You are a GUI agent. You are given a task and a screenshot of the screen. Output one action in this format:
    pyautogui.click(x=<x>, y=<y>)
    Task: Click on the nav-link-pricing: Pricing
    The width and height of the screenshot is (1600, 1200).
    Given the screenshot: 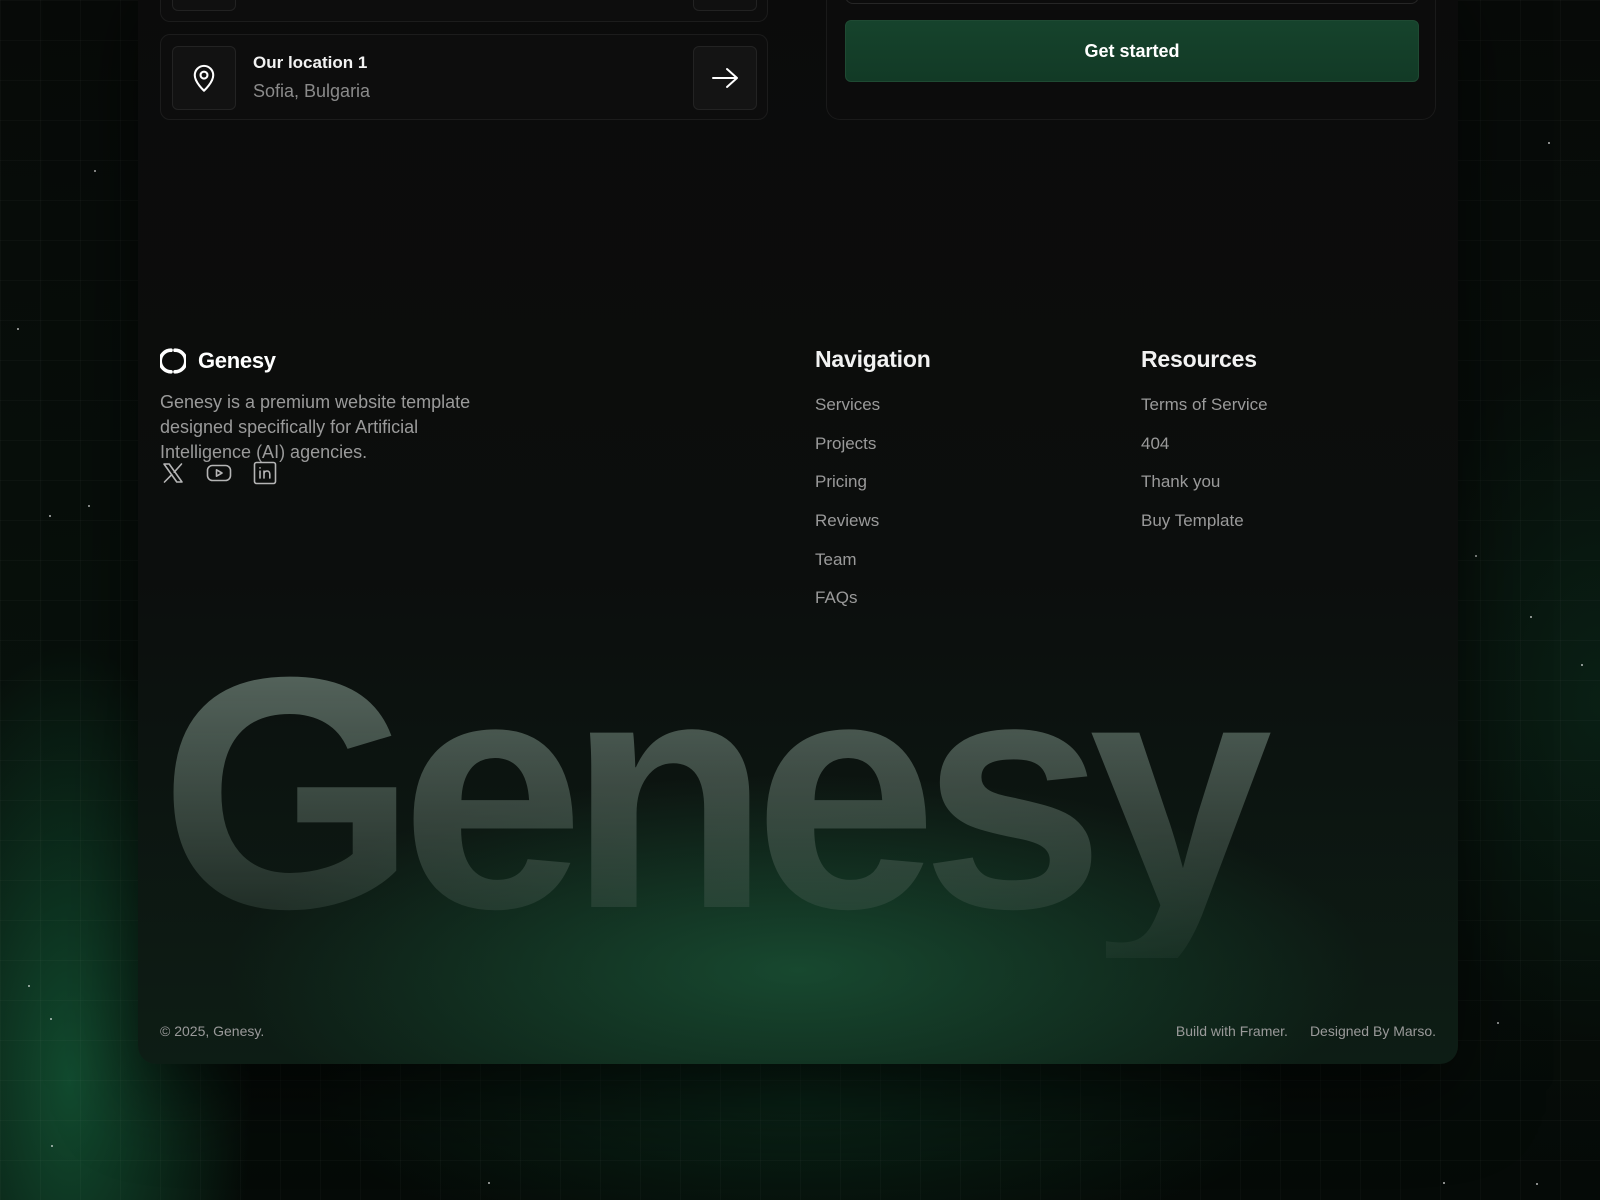 What is the action you would take?
    pyautogui.click(x=873, y=491)
    